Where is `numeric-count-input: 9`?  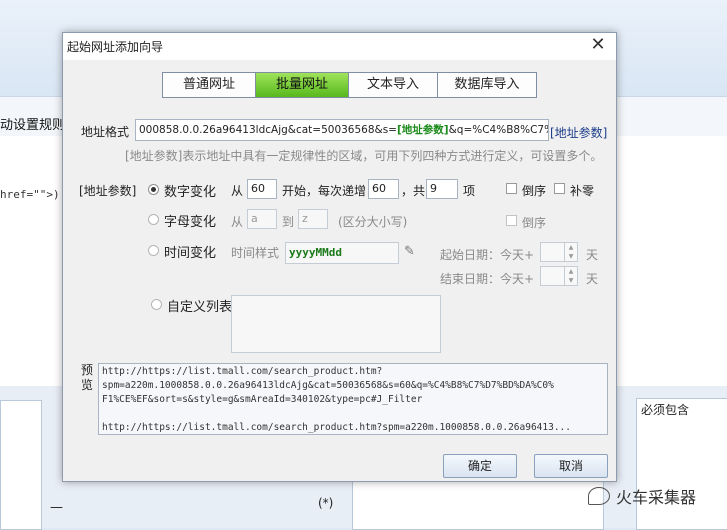
numeric-count-input: 9 is located at coordinates (442, 189).